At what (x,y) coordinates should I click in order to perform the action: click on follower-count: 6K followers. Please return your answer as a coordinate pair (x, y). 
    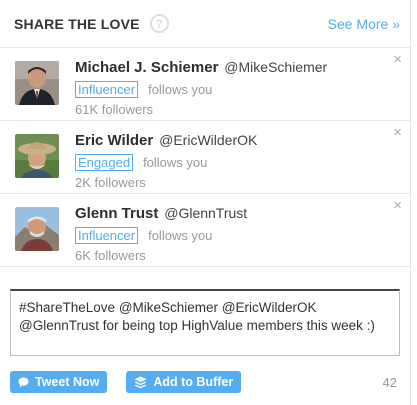
    Looking at the image, I should click on (110, 255).